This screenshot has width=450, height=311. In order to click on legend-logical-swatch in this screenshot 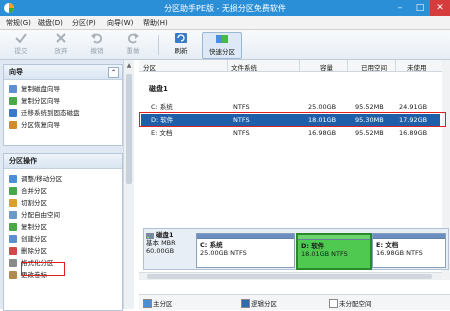, I will do `click(245, 303)`.